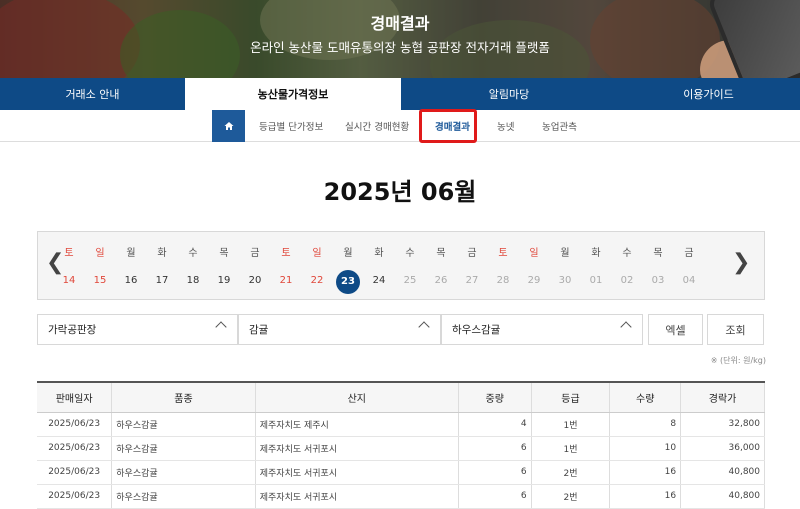  I want to click on table-header-row: 판매일자 품종 산지 중량 등급 수량 경락가, so click(401, 397).